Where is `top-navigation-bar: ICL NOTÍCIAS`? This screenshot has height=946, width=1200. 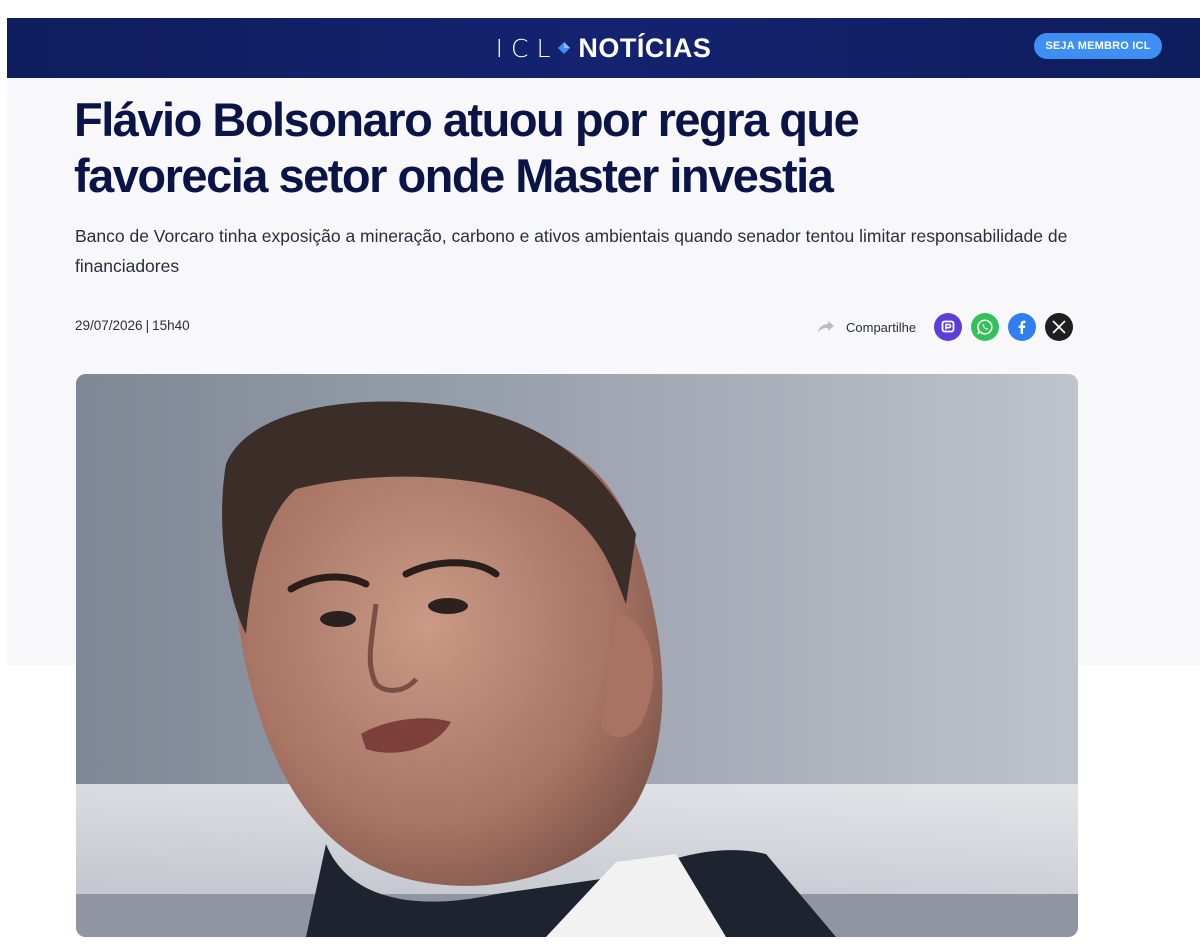
top-navigation-bar: ICL NOTÍCIAS is located at coordinates (603, 48).